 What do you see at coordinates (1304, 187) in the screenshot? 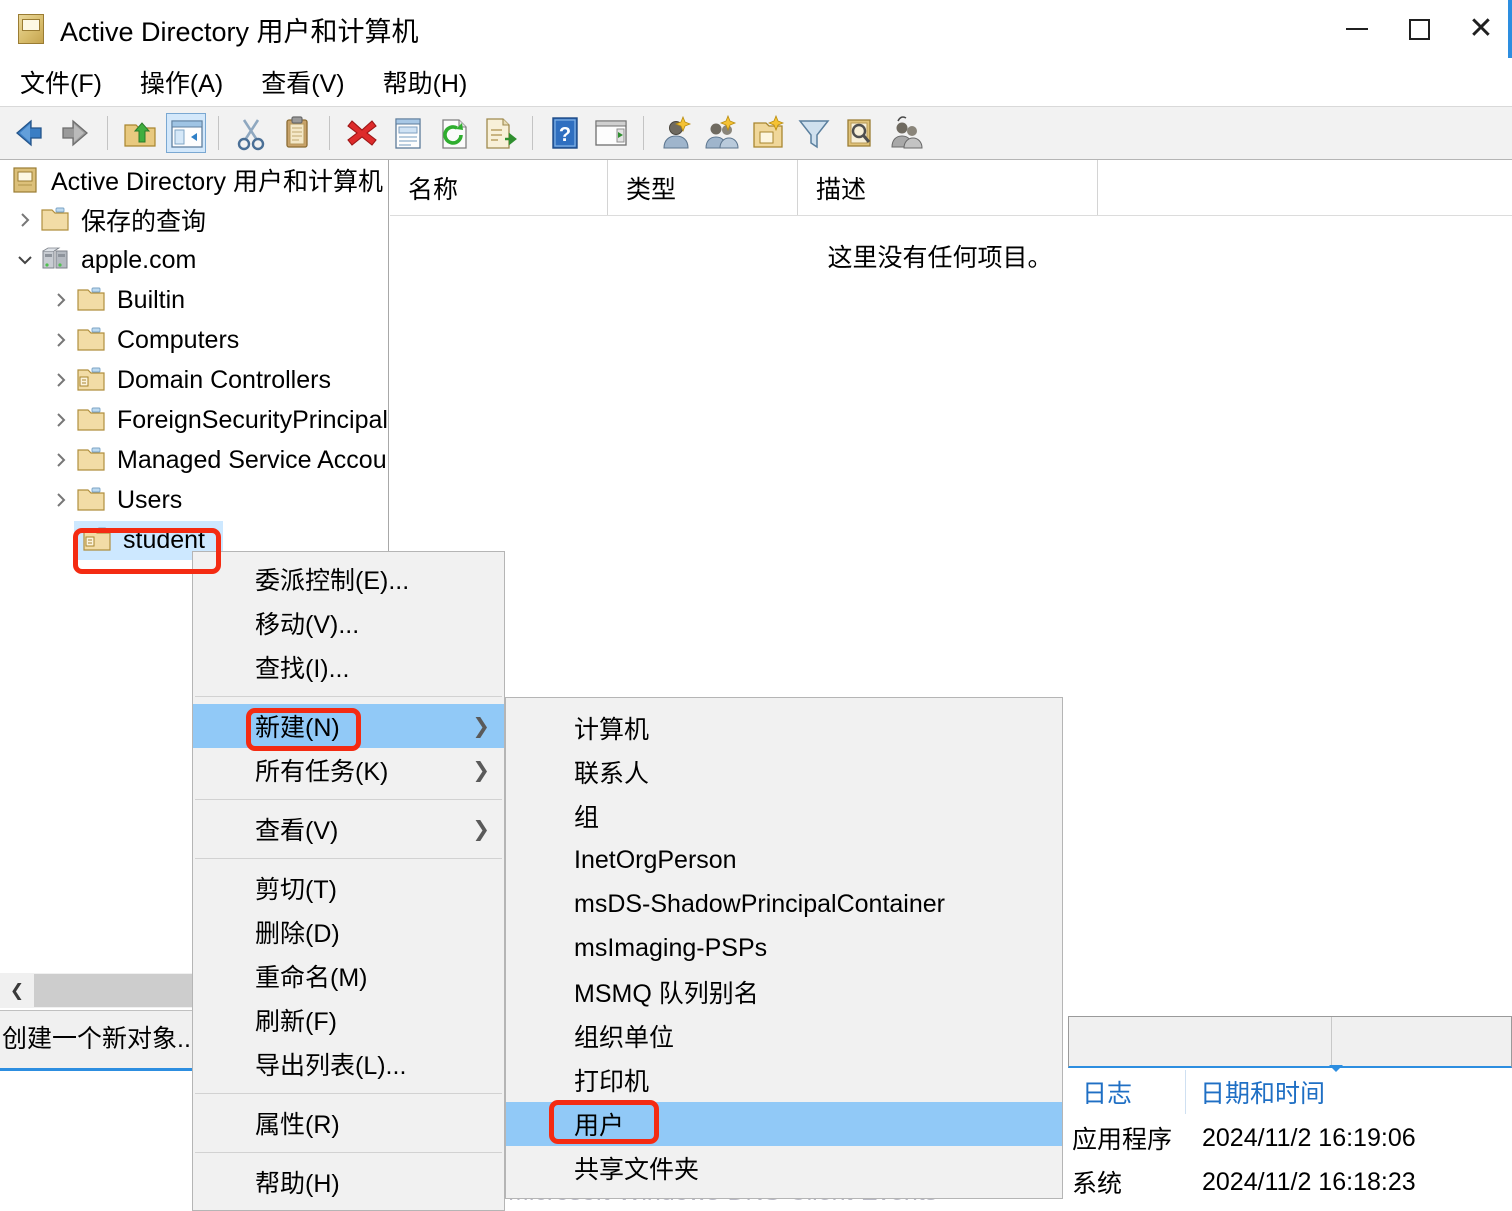
I see `column-header-spare` at bounding box center [1304, 187].